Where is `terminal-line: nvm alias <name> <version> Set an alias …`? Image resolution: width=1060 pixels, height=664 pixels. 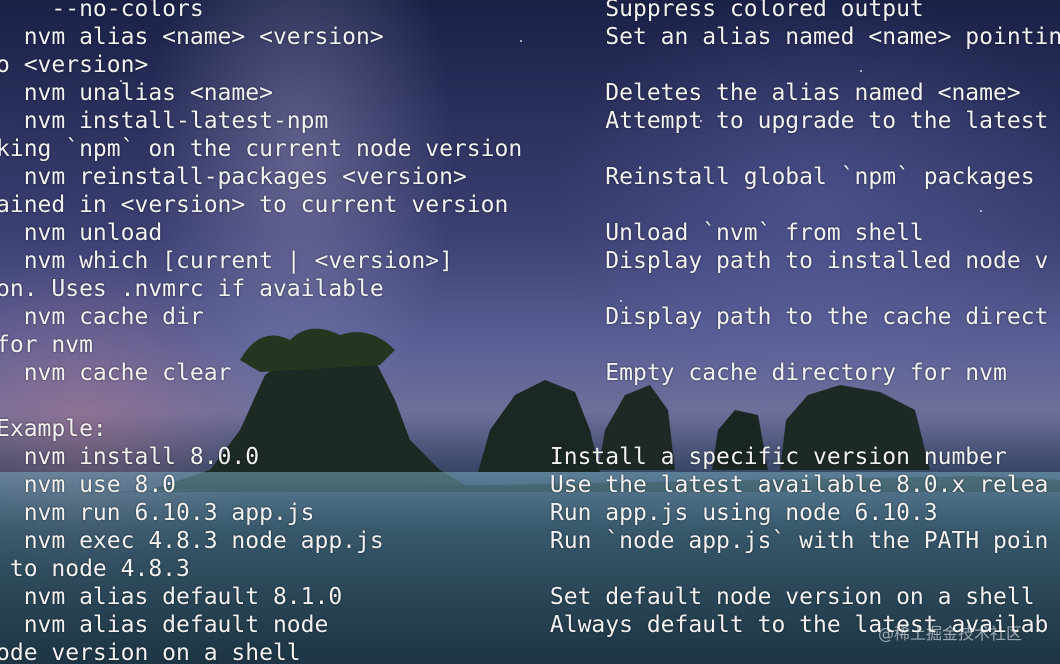 terminal-line: nvm alias <name> <version> Set an alias … is located at coordinates (530, 37).